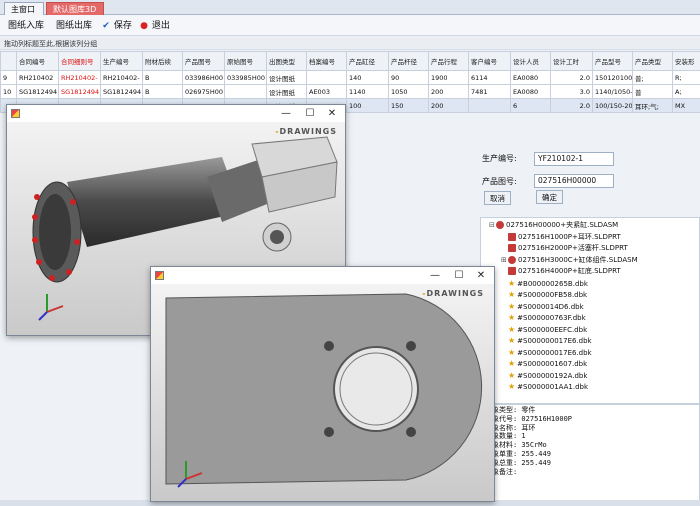 The width and height of the screenshot is (700, 506). I want to click on tree-node: ★ #B000000265B.dbk, so click(544, 283).